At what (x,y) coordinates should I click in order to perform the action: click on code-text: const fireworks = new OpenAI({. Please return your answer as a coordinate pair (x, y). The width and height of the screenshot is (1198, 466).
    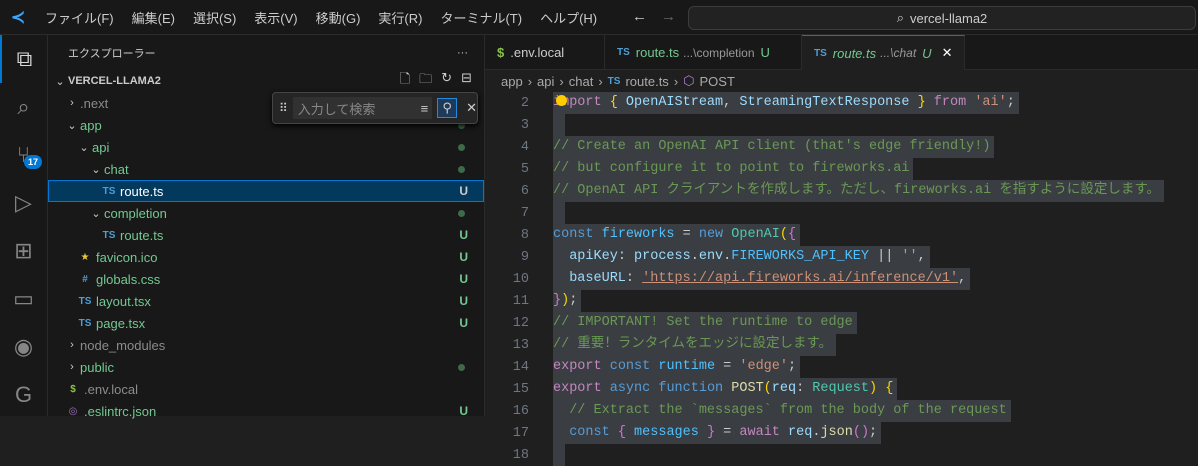
    Looking at the image, I should click on (677, 235).